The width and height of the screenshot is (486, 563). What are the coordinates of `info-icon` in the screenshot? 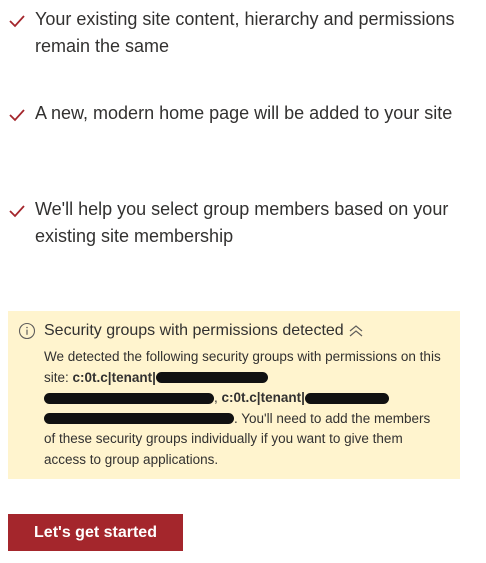 It's located at (27, 331).